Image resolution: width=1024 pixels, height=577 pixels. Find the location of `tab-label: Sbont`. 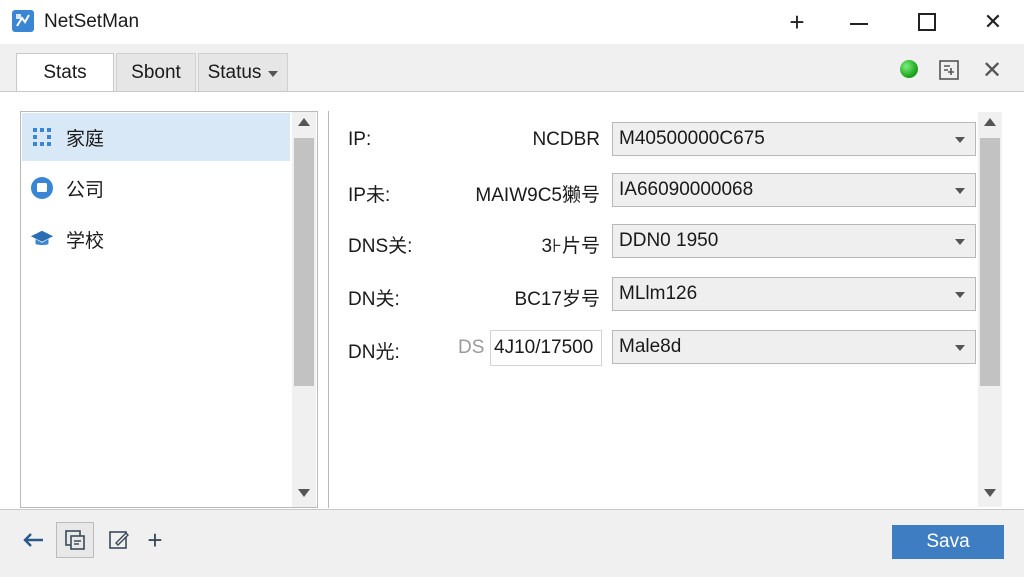

tab-label: Sbont is located at coordinates (156, 72).